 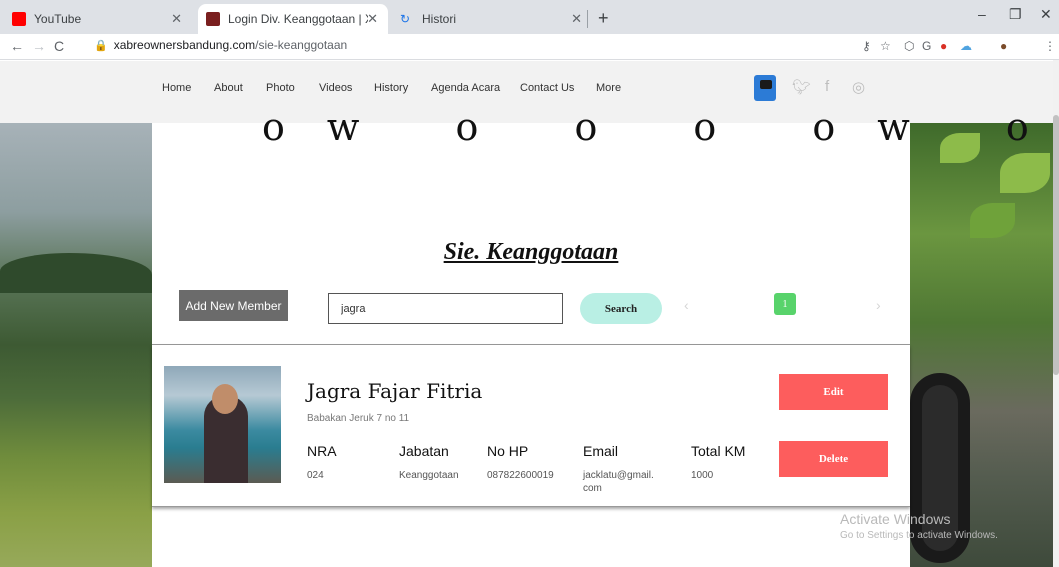 What do you see at coordinates (765, 88) in the screenshot?
I see `app-icon` at bounding box center [765, 88].